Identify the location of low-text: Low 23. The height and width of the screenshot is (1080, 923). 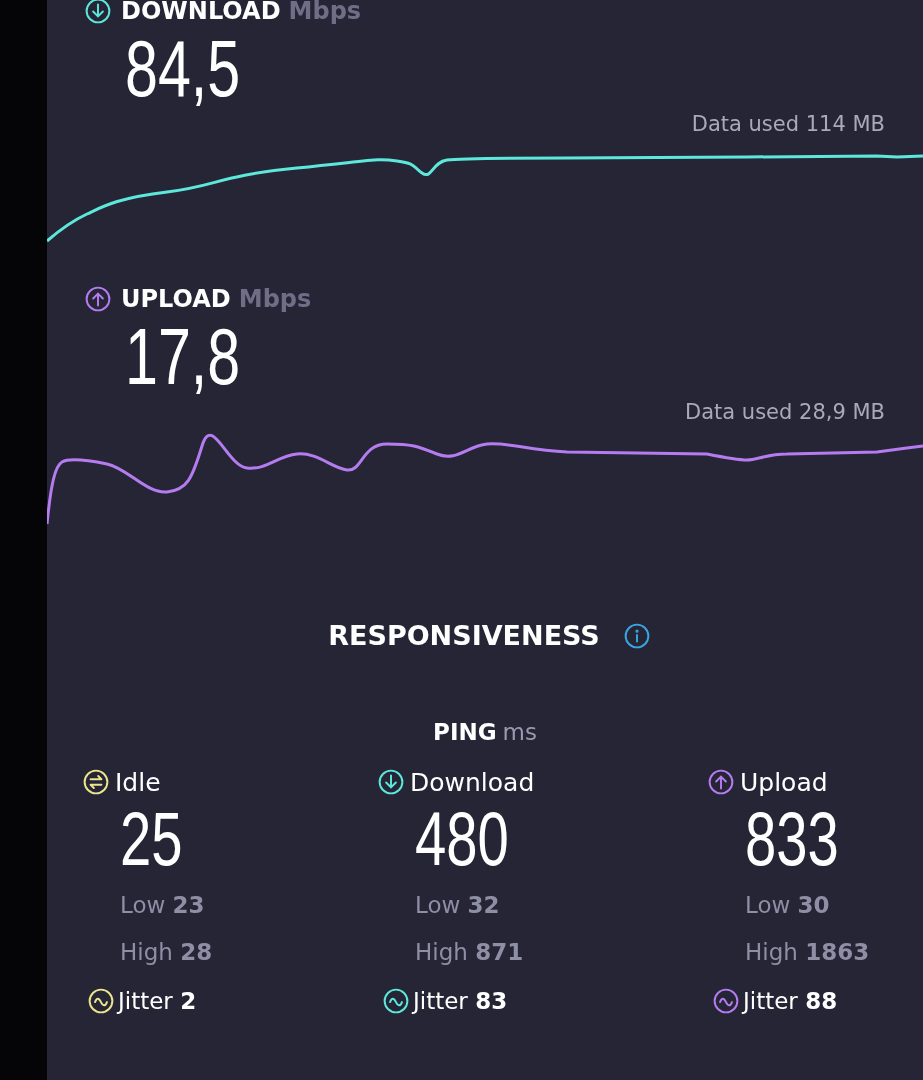
(162, 904).